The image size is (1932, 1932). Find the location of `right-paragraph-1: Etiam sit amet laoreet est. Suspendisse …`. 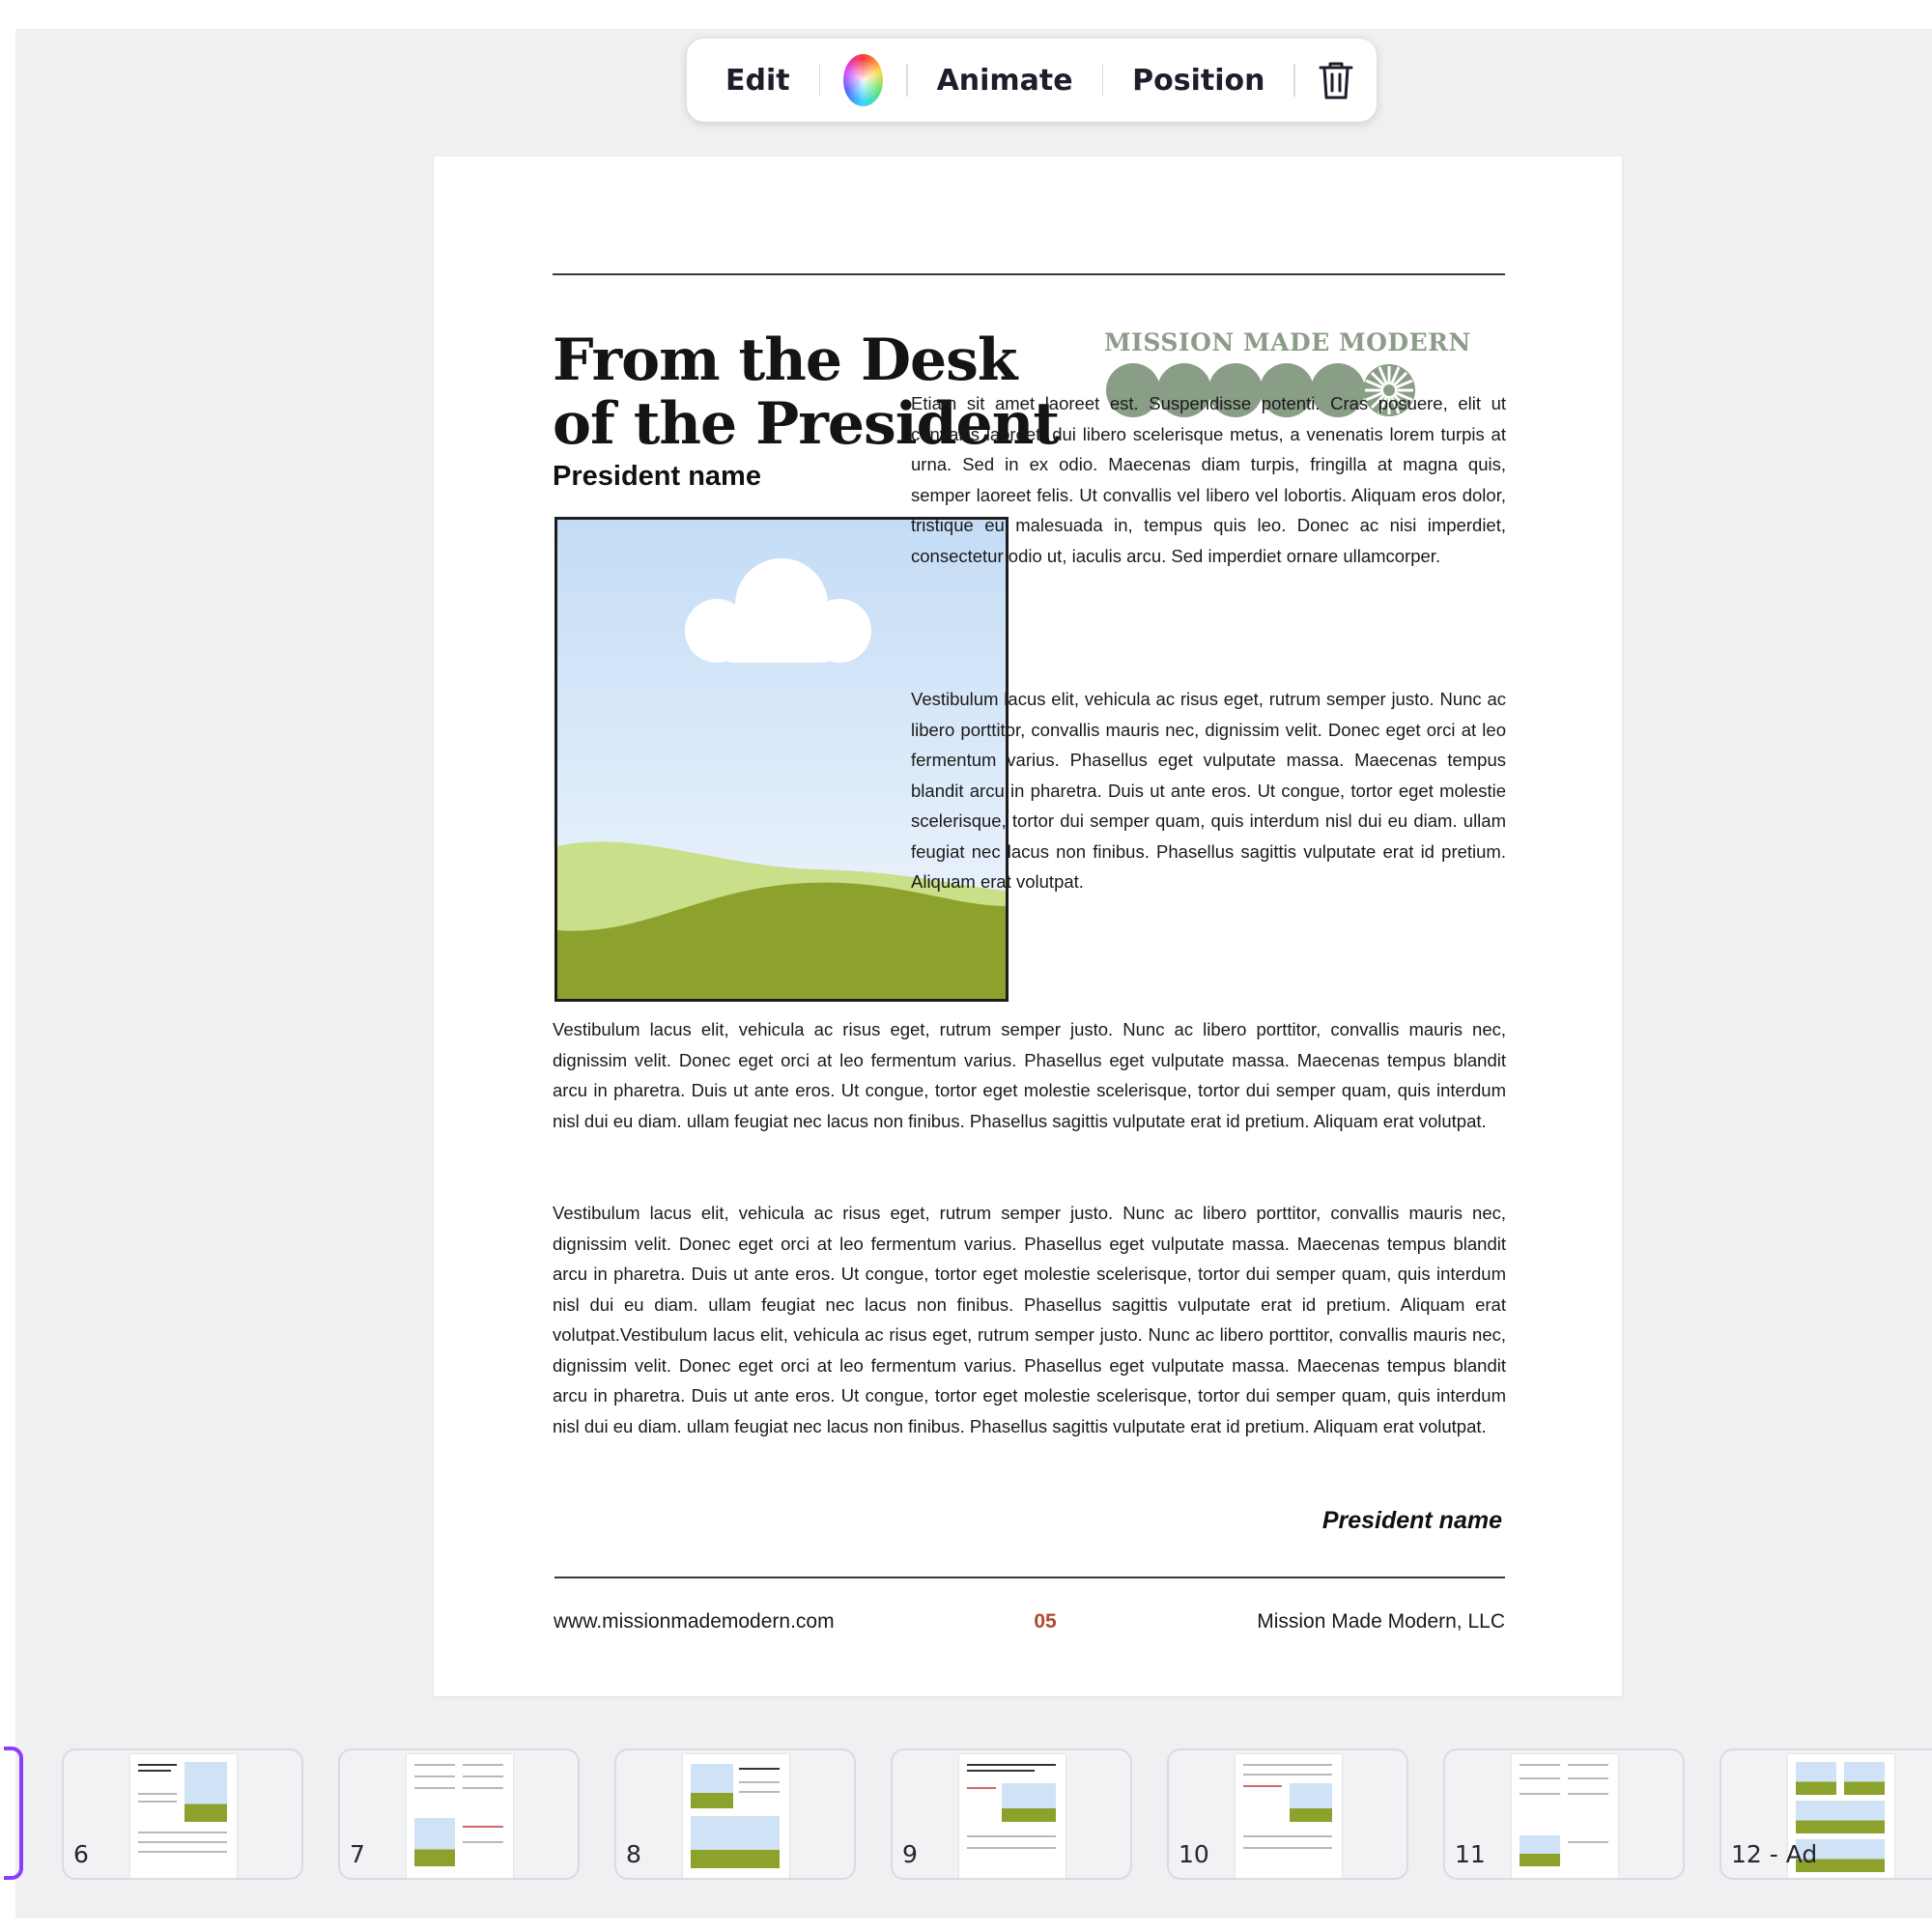

right-paragraph-1: Etiam sit amet laoreet est. Suspendisse … is located at coordinates (1208, 479).